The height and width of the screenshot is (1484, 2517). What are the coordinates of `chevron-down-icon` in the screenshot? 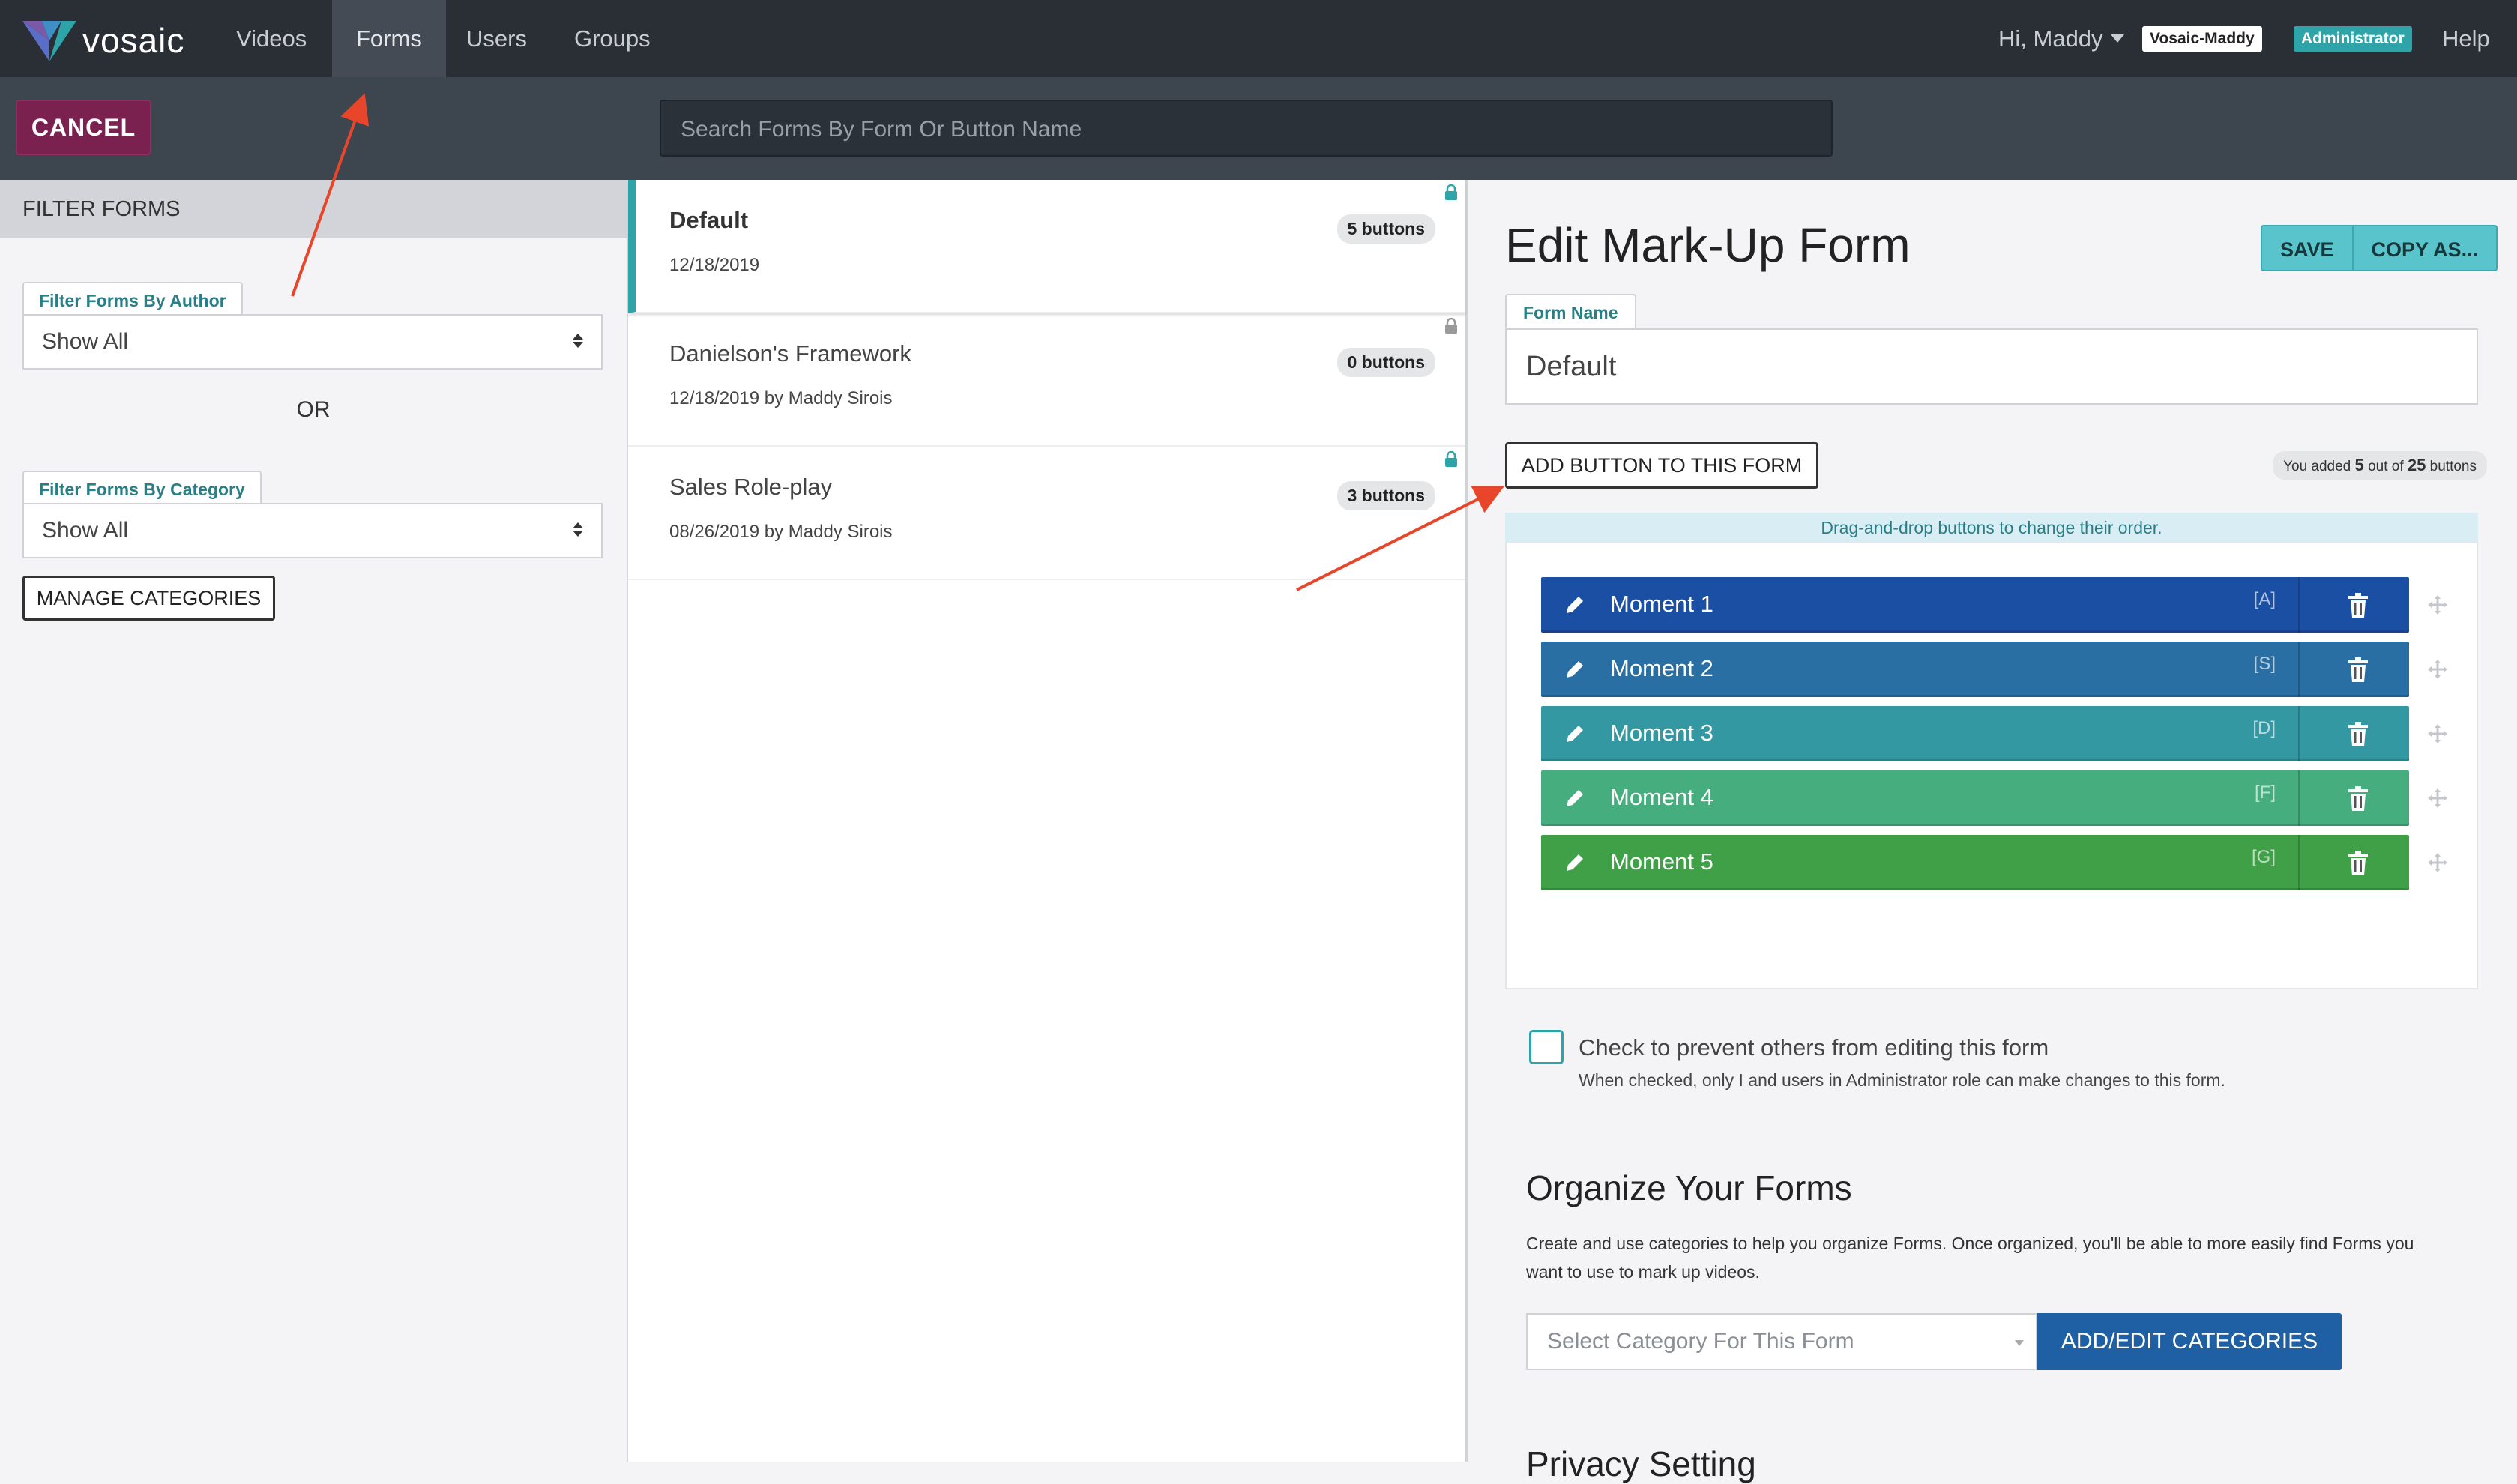 It's located at (2117, 39).